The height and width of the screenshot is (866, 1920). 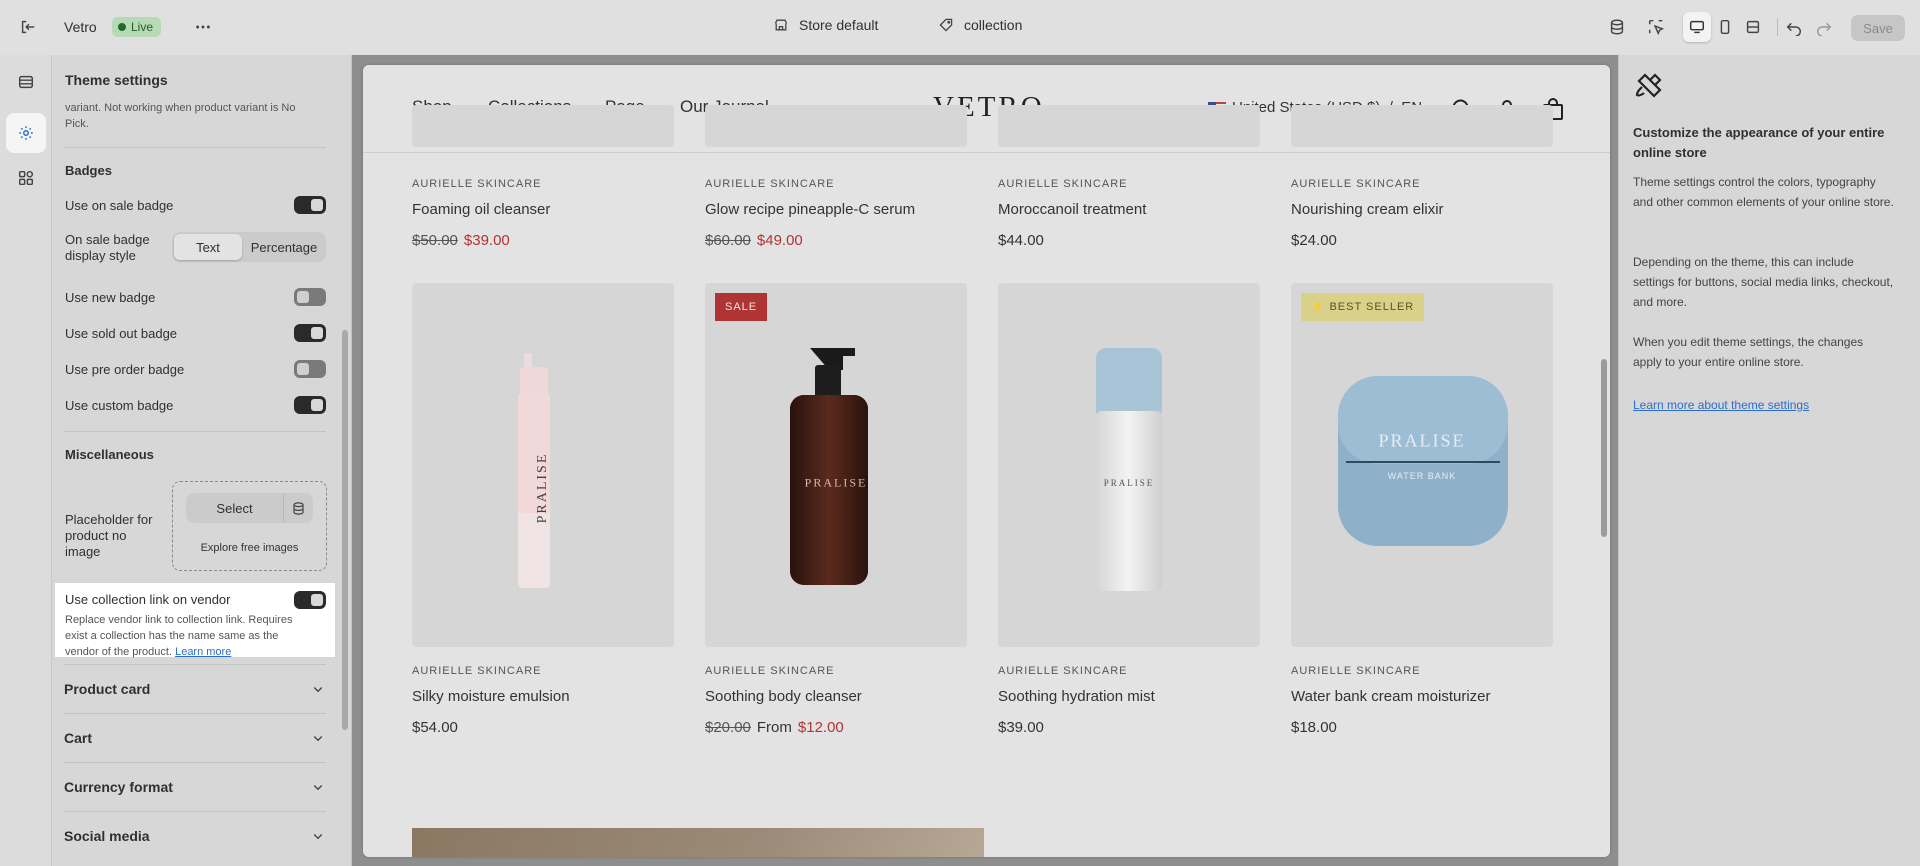 I want to click on sale-price: $18.00, so click(x=1314, y=727).